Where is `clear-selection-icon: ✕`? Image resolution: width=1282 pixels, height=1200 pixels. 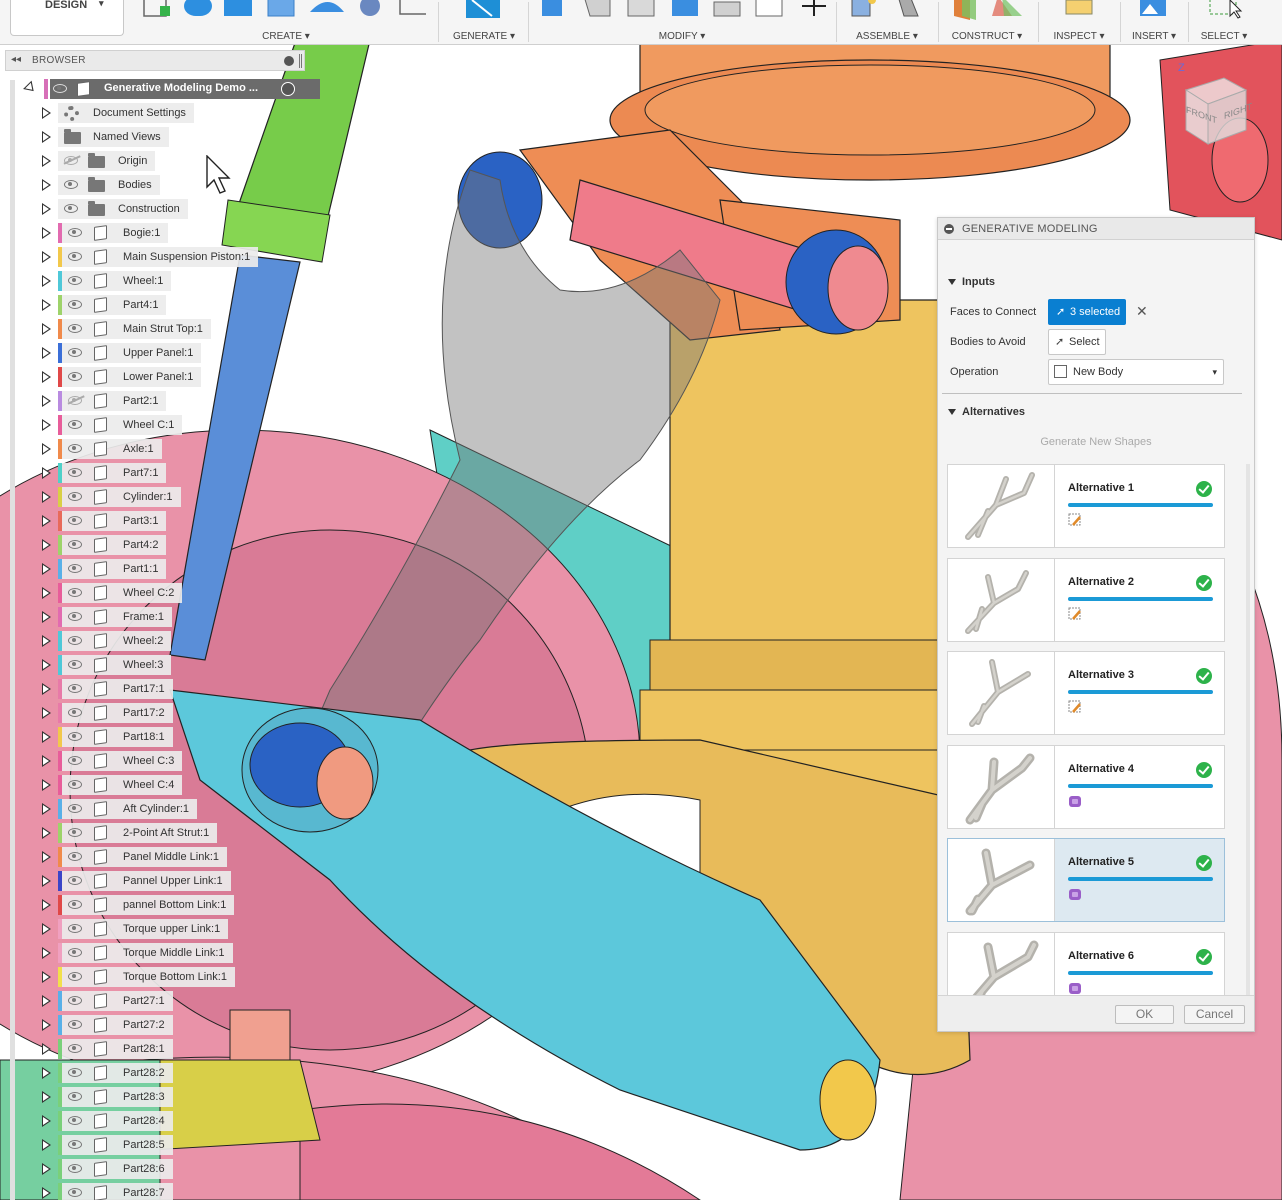
clear-selection-icon: ✕ is located at coordinates (1142, 311).